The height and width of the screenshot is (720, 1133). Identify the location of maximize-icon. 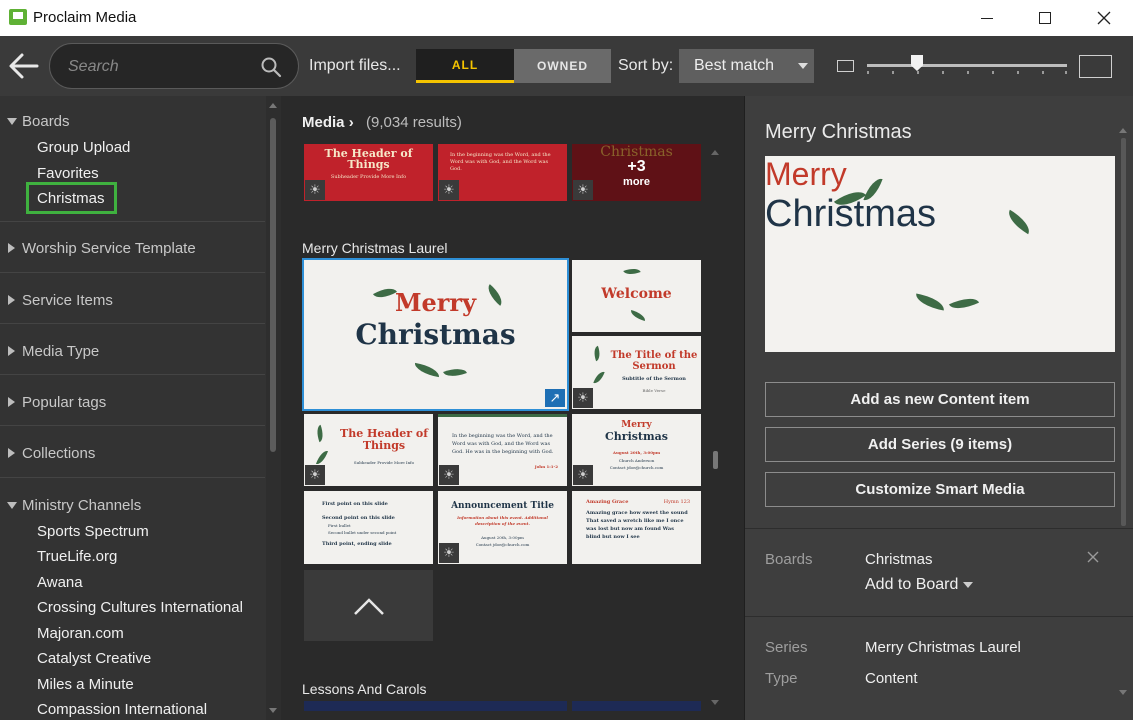
(1045, 18).